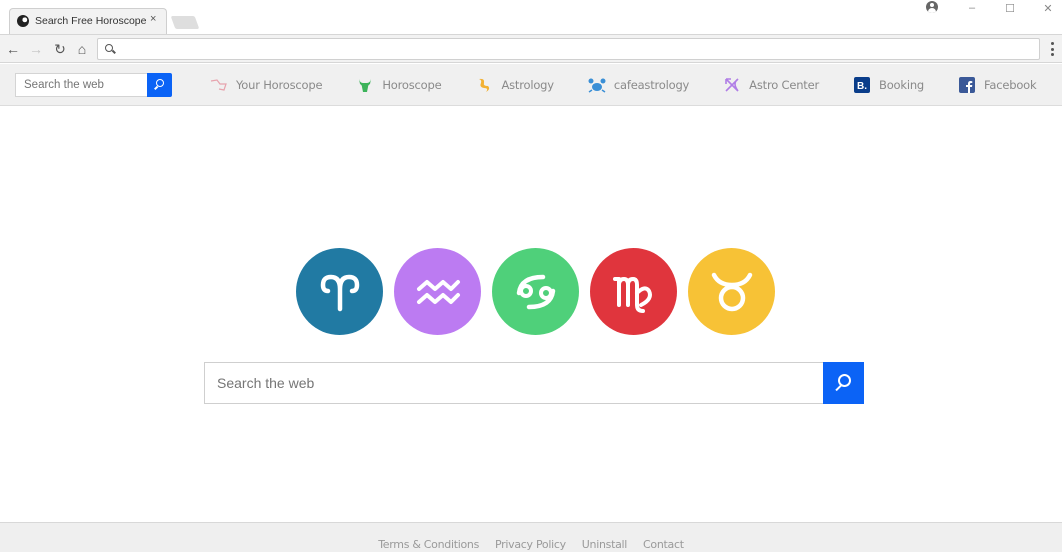  What do you see at coordinates (484, 85) in the screenshot?
I see `sun-moon-icon` at bounding box center [484, 85].